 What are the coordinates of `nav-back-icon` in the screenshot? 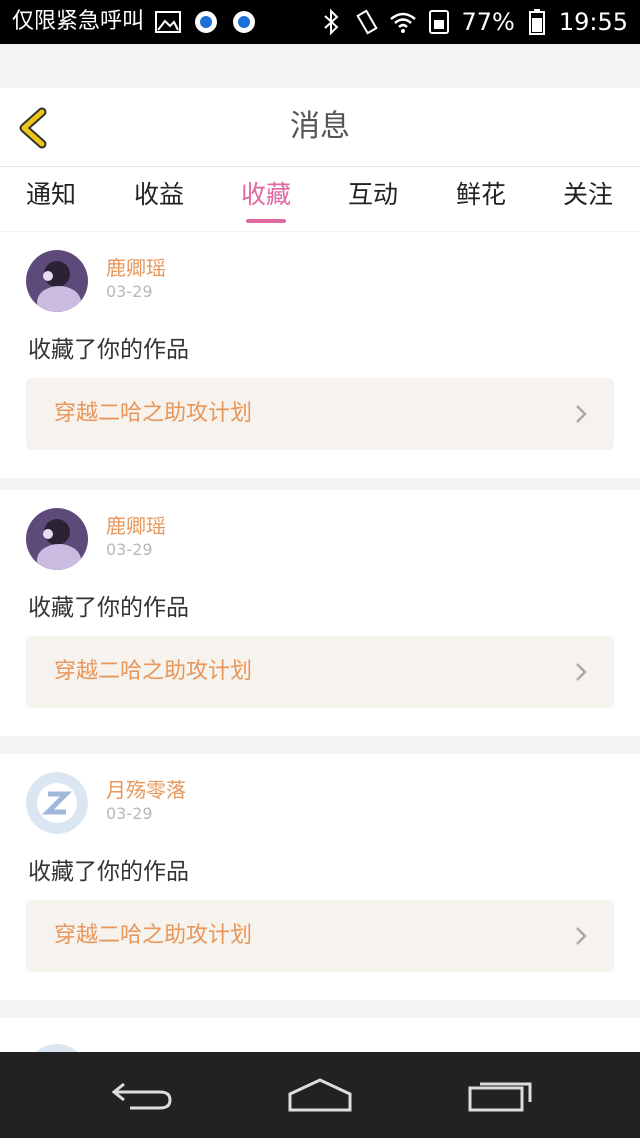 It's located at (142, 1094).